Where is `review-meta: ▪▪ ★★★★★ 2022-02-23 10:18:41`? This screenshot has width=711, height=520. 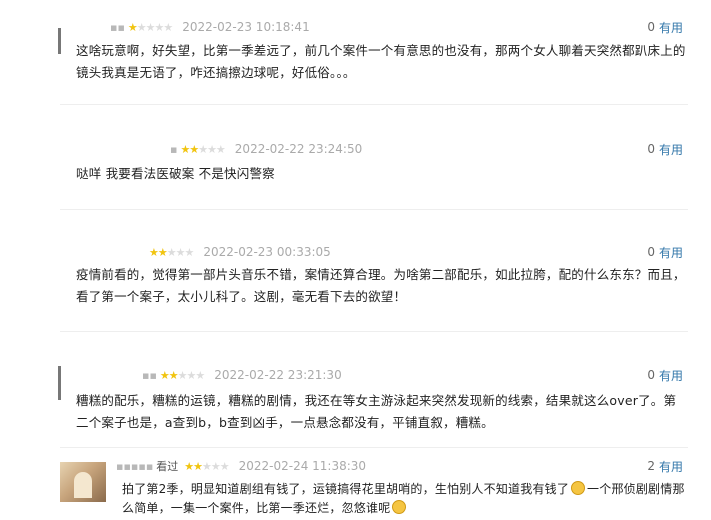
review-meta: ▪▪ ★★★★★ 2022-02-23 10:18:41 is located at coordinates (210, 27).